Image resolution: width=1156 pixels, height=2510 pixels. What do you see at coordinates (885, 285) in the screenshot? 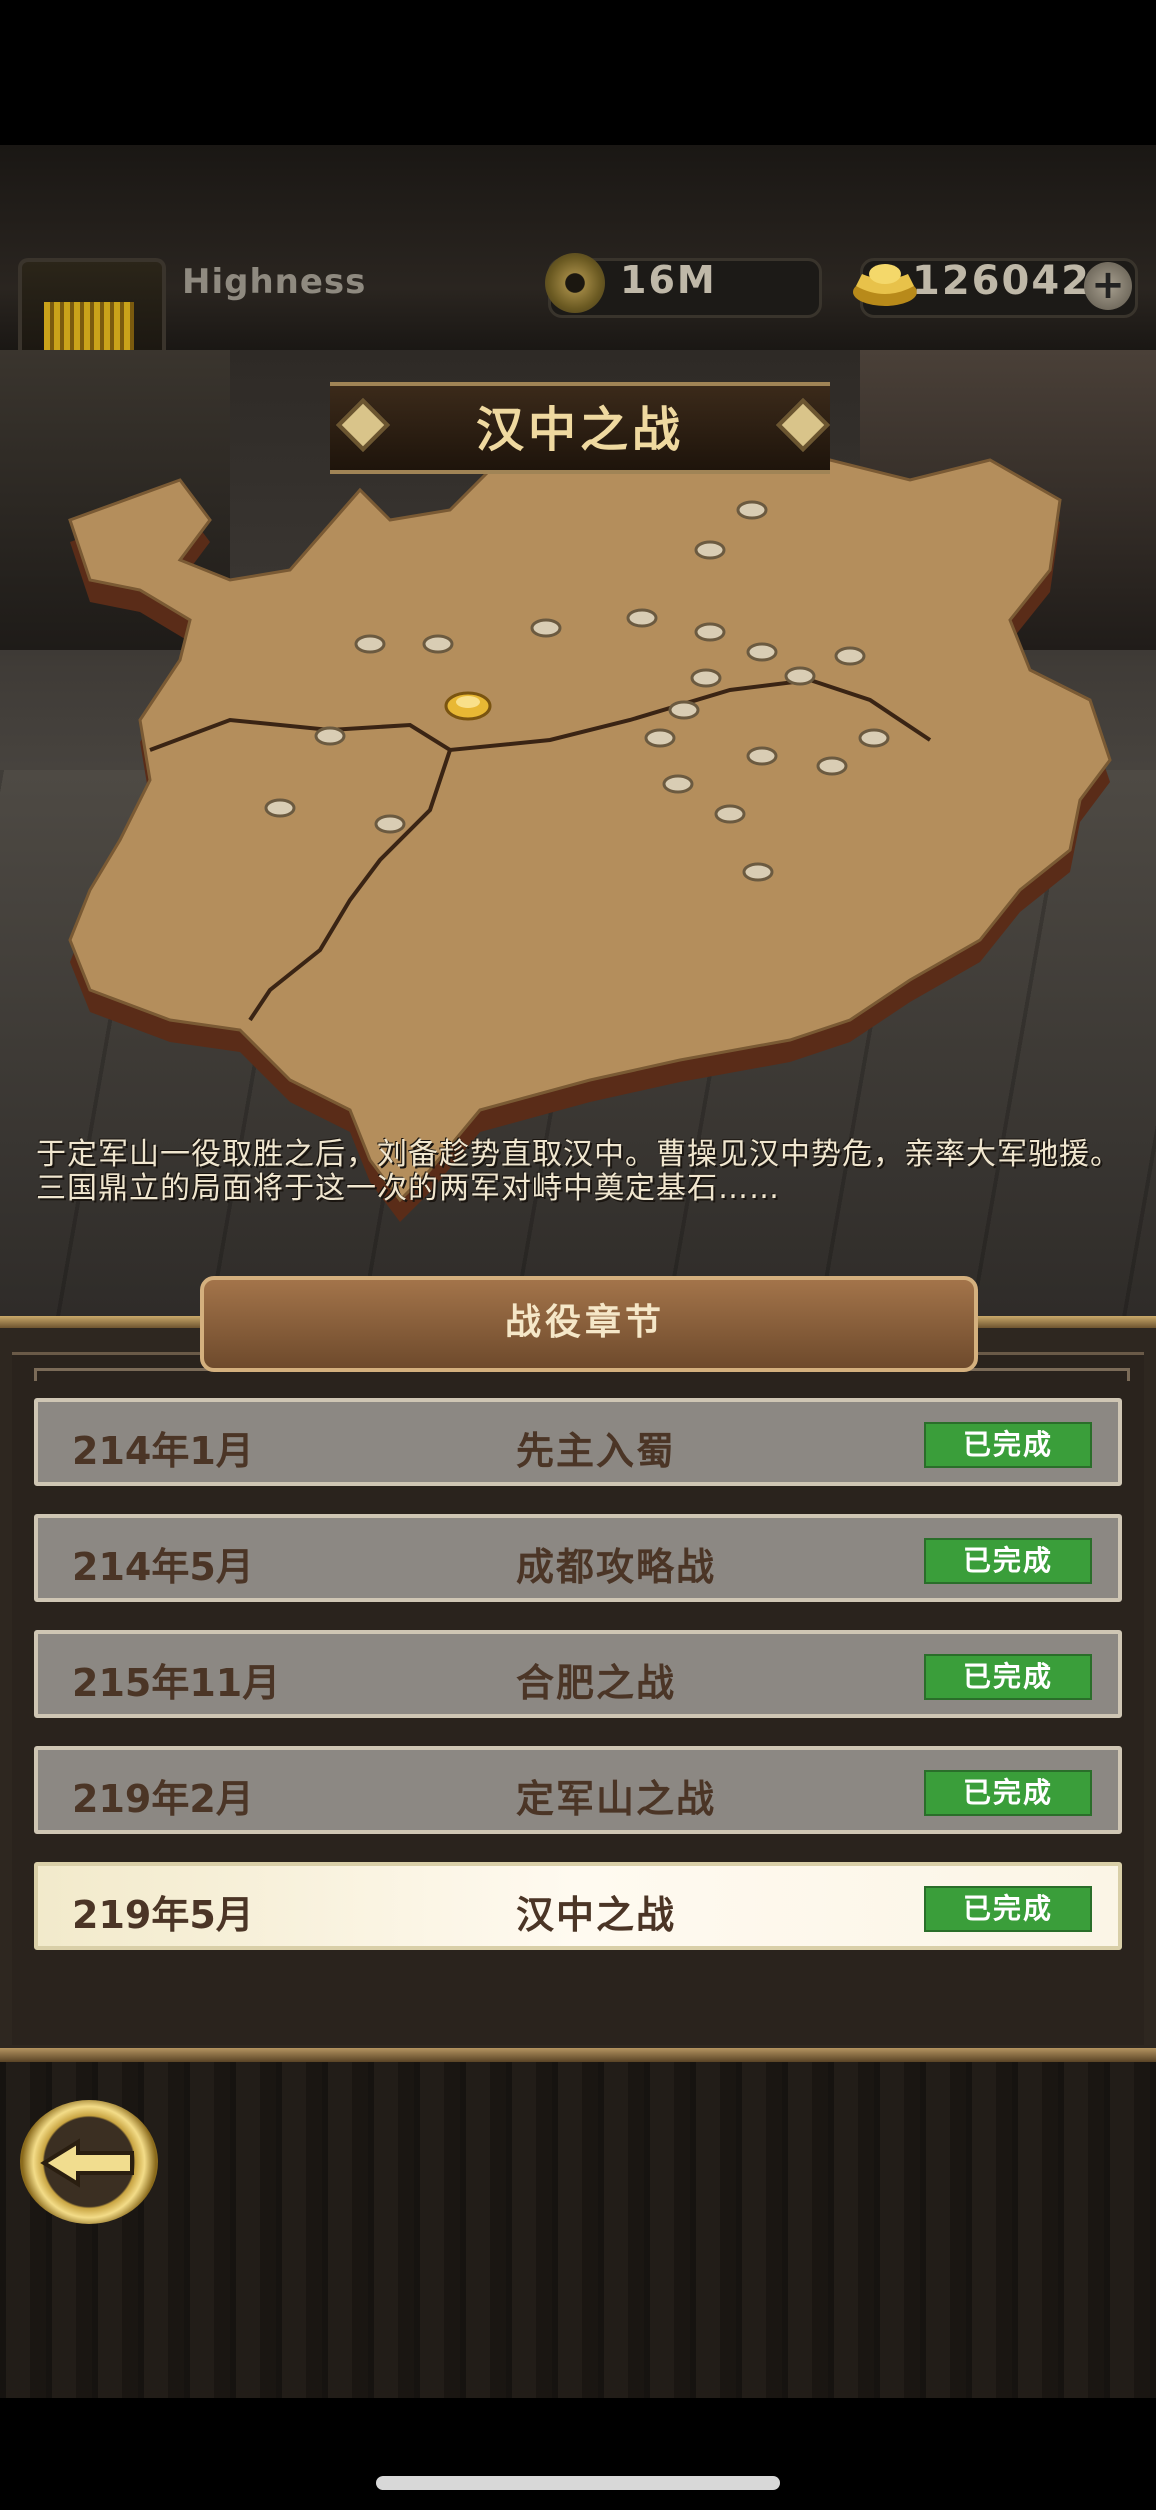
I see `gold-ingot-icon` at bounding box center [885, 285].